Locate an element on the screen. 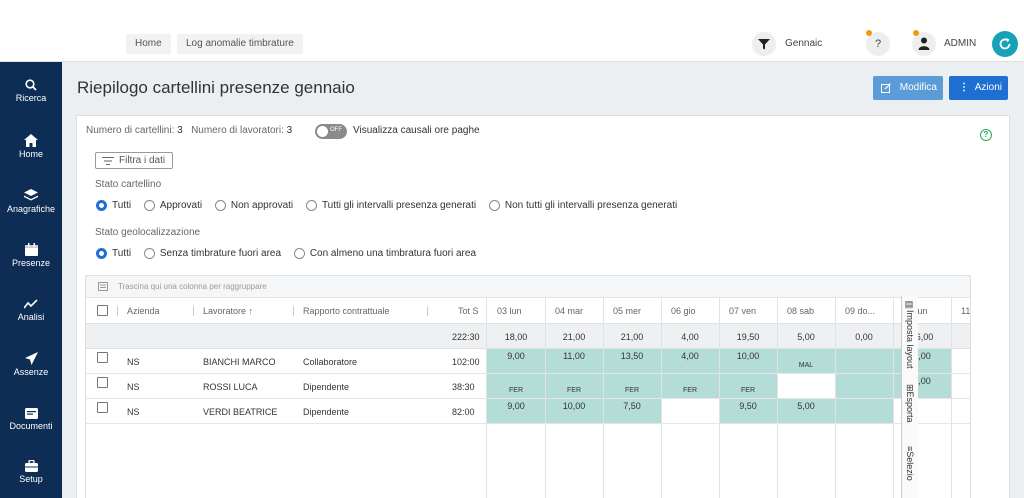 Image resolution: width=1024 pixels, height=498 pixels. causali-toggle: OFF is located at coordinates (331, 131).